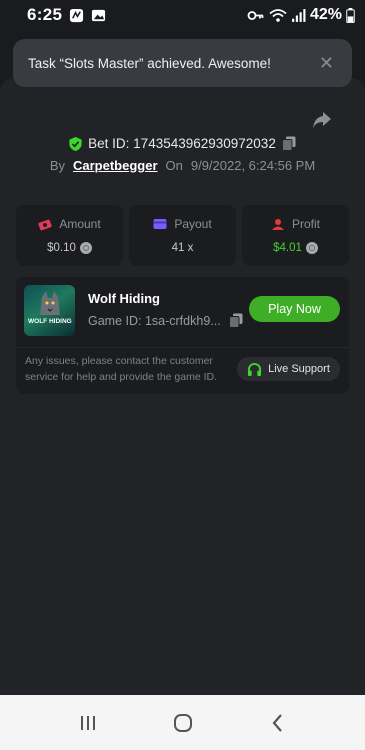 This screenshot has height=750, width=365. I want to click on key-icon, so click(255, 15).